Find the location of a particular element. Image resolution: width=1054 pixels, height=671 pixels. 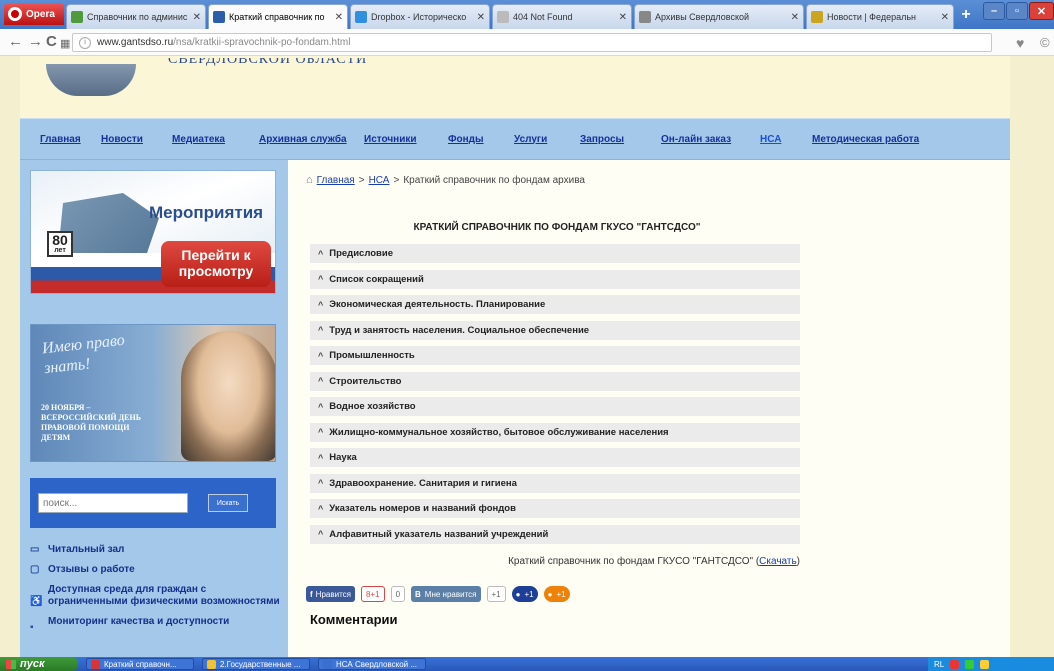

close-window-button: ✕ is located at coordinates (1041, 11).